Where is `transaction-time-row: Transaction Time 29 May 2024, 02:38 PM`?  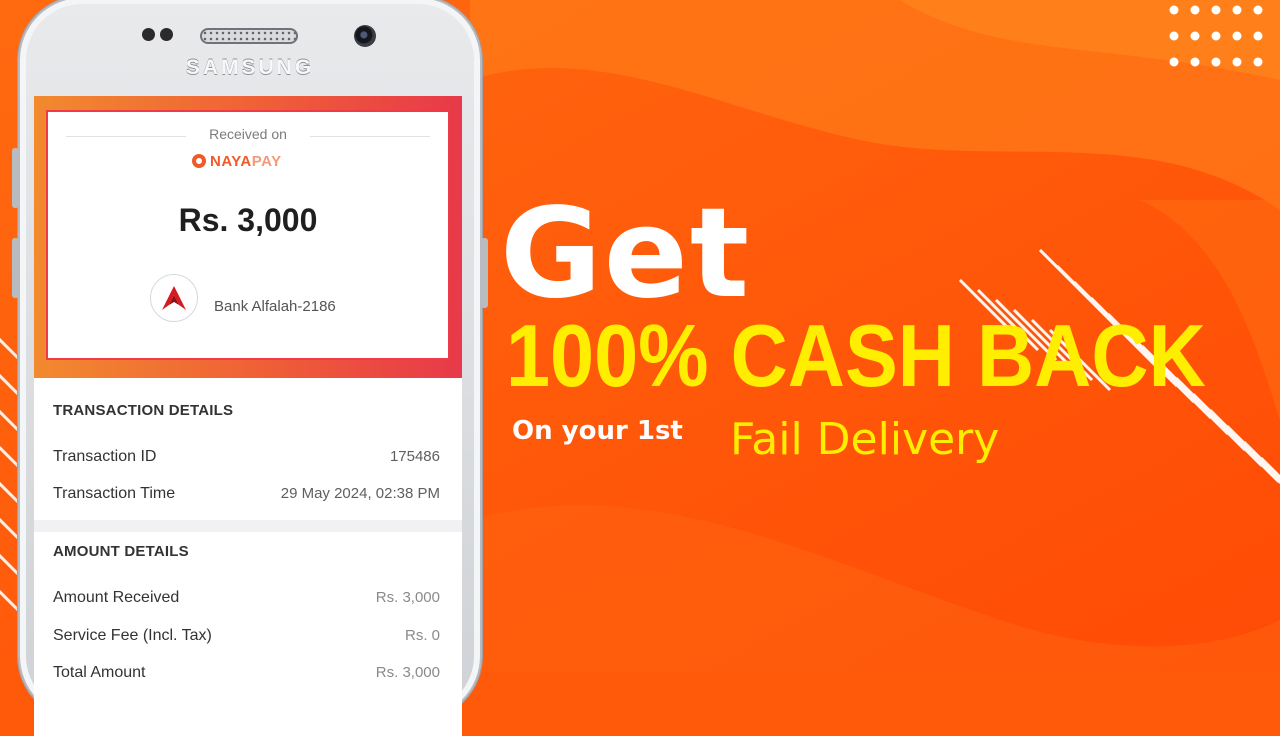 transaction-time-row: Transaction Time 29 May 2024, 02:38 PM is located at coordinates (246, 493).